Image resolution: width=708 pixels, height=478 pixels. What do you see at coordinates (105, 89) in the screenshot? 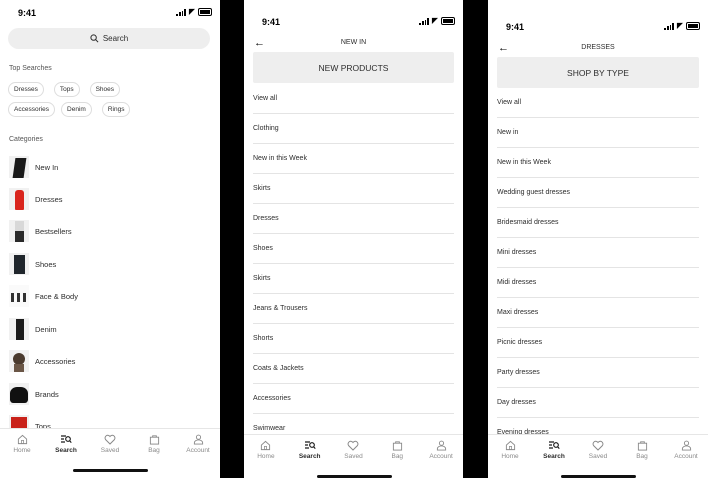
I see `chip-shoes: Shoes` at bounding box center [105, 89].